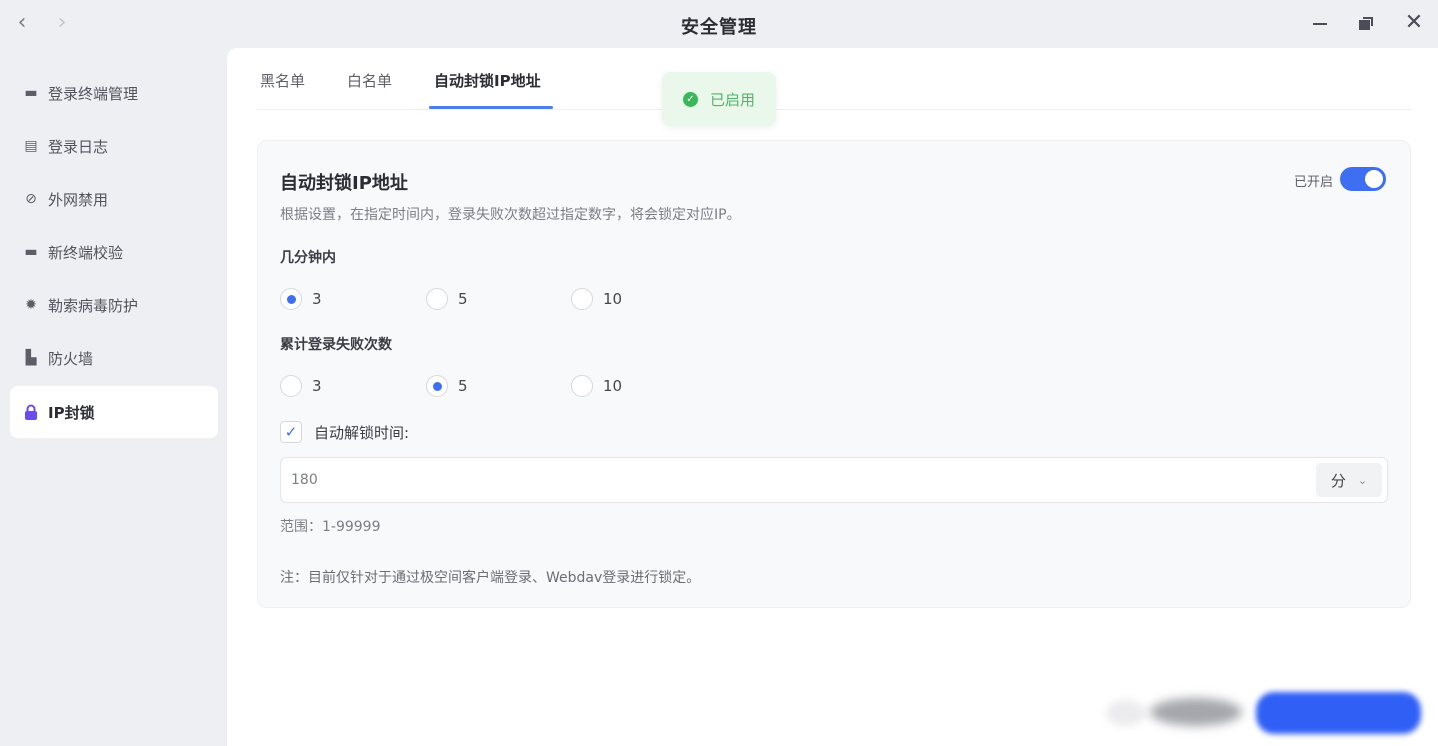 The image size is (1438, 746). Describe the element at coordinates (114, 146) in the screenshot. I see `sidebar-item-login-log: ▤ 登录日志` at that location.